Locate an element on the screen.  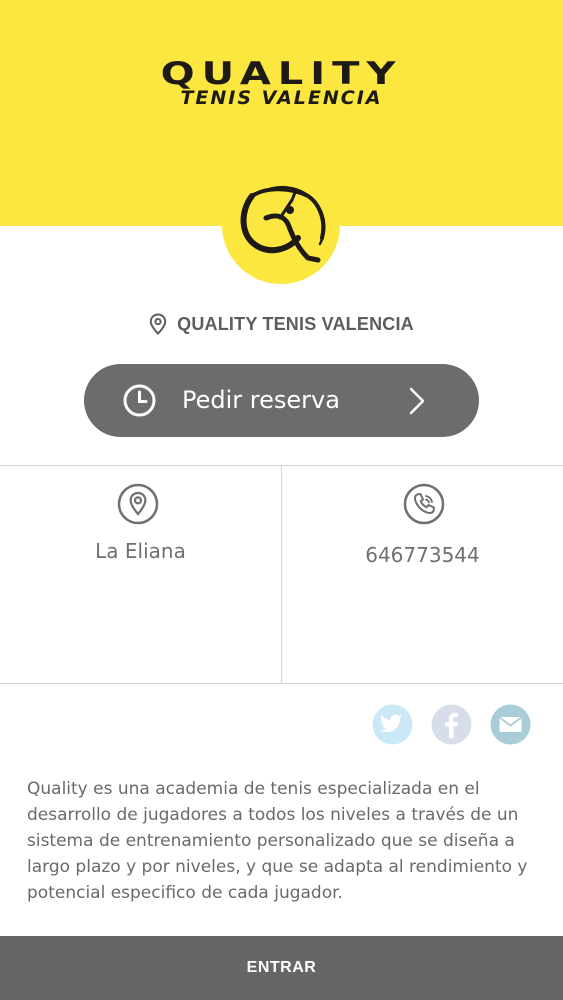
reserve-button: Pedir reserva is located at coordinates (281, 400).